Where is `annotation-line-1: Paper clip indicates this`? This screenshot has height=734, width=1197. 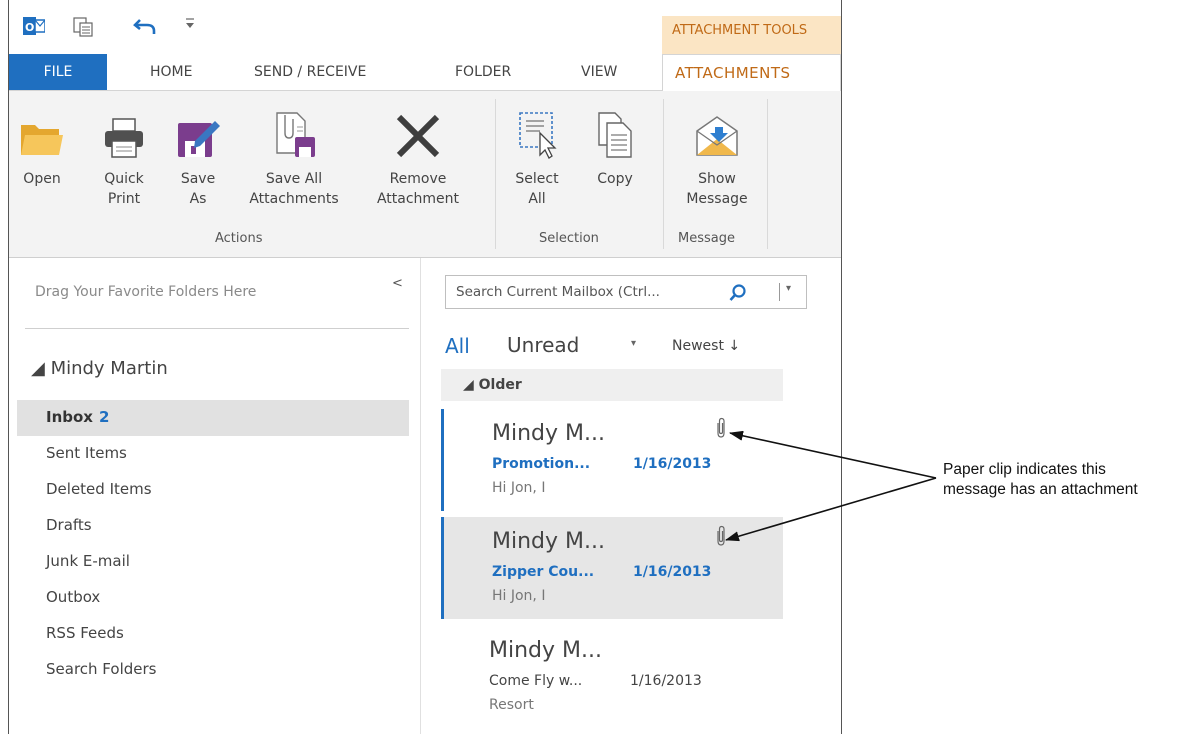
annotation-line-1: Paper clip indicates this is located at coordinates (1024, 469).